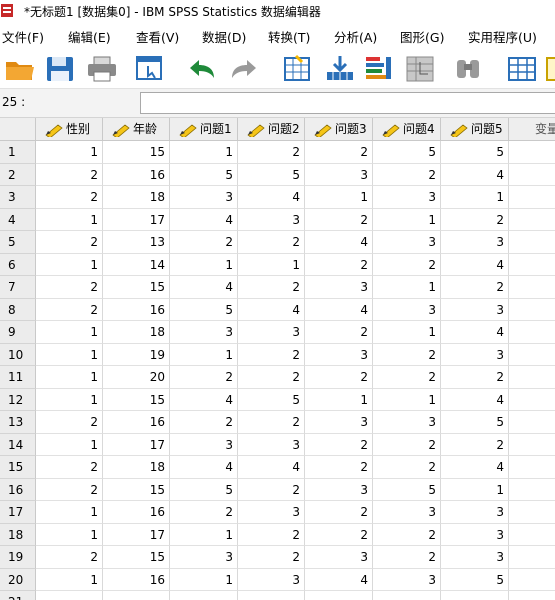 Image resolution: width=555 pixels, height=600 pixels. I want to click on column-header: 问题1, so click(204, 129).